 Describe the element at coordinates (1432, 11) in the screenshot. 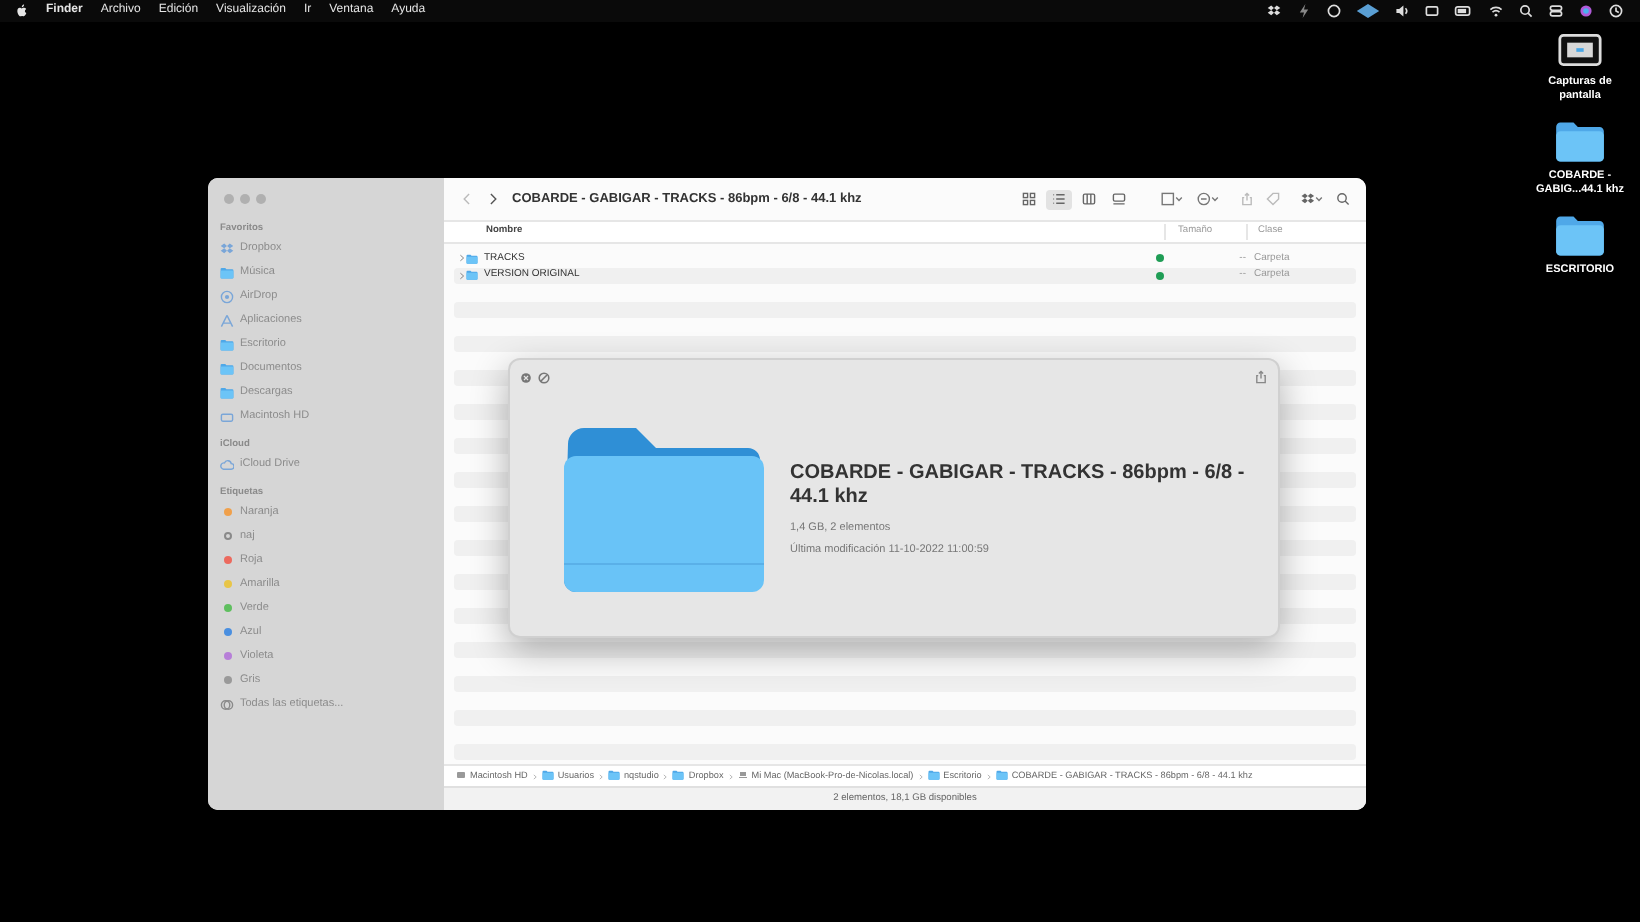

I see `keyboard-icon` at that location.